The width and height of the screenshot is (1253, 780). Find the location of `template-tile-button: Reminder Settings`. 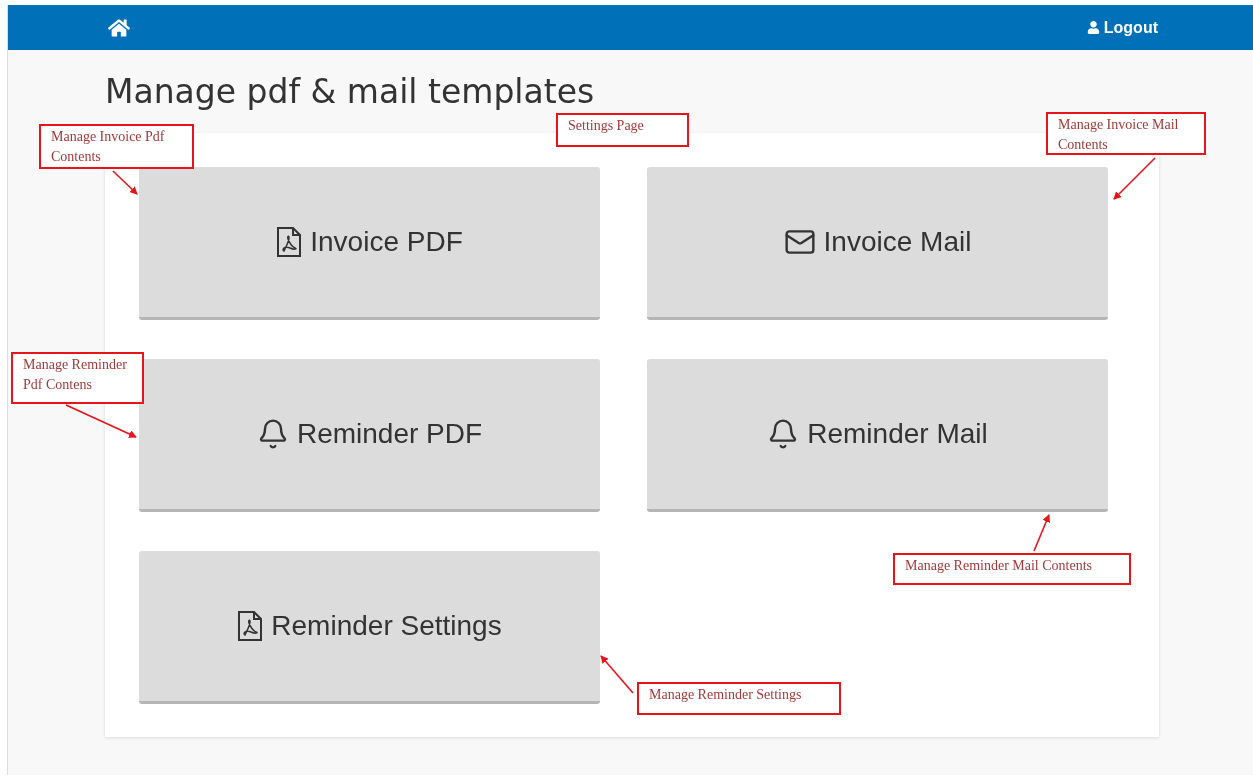

template-tile-button: Reminder Settings is located at coordinates (369, 627).